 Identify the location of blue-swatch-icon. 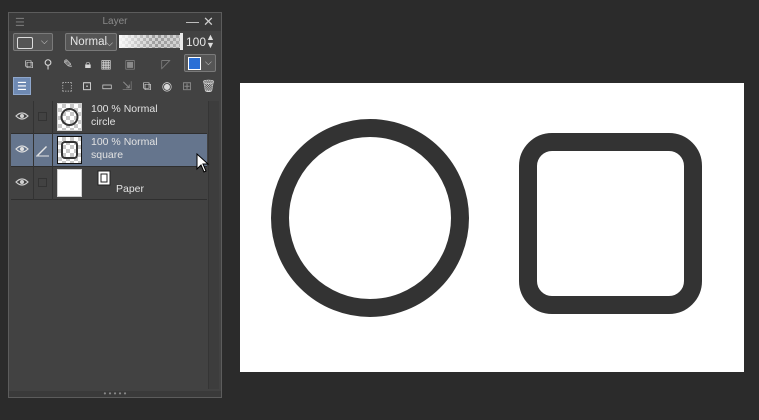
(194, 63).